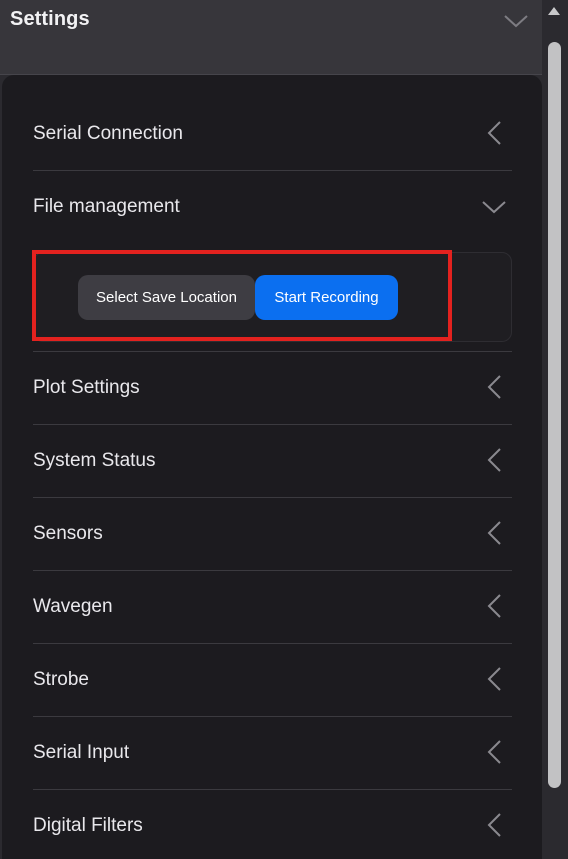 Image resolution: width=568 pixels, height=859 pixels. Describe the element at coordinates (272, 388) in the screenshot. I see `section-plot-settings: Plot Settings` at that location.